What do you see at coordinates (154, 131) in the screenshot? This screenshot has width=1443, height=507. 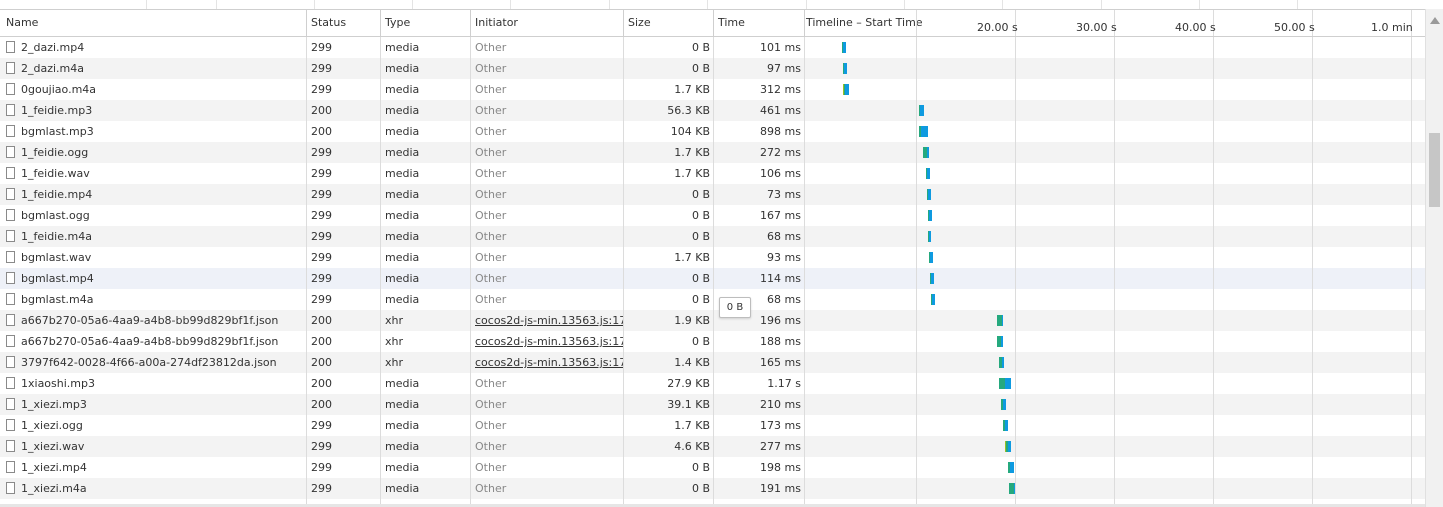 I see `request-name: bgmlast.mp3` at bounding box center [154, 131].